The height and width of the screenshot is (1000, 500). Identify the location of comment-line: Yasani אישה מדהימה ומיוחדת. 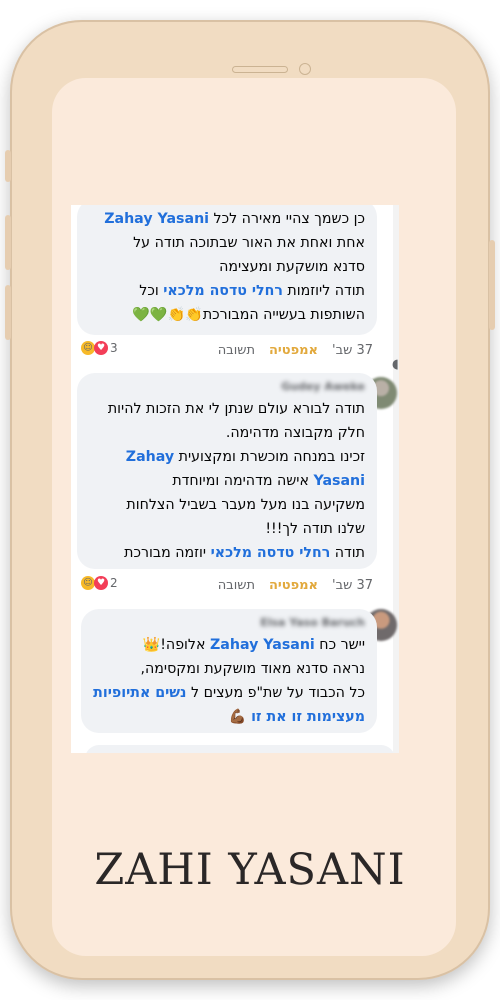
(226, 481).